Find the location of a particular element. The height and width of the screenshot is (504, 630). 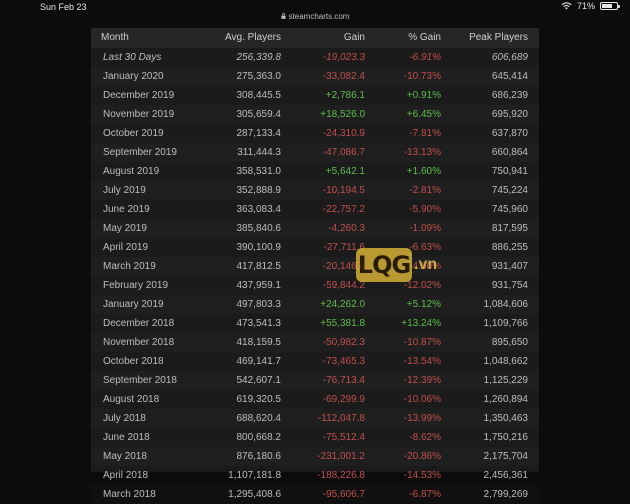

row-pct-gain: -7.81% is located at coordinates (425, 133).